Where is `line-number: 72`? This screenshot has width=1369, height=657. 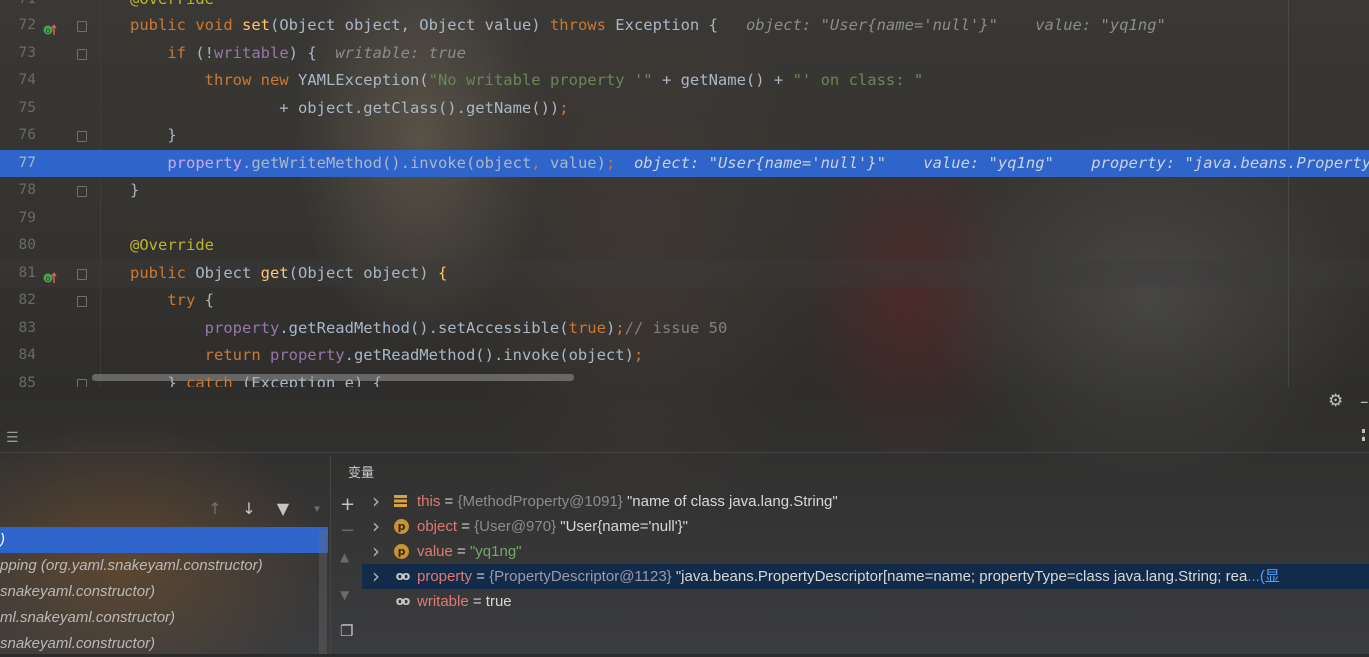
line-number: 72 is located at coordinates (18, 25).